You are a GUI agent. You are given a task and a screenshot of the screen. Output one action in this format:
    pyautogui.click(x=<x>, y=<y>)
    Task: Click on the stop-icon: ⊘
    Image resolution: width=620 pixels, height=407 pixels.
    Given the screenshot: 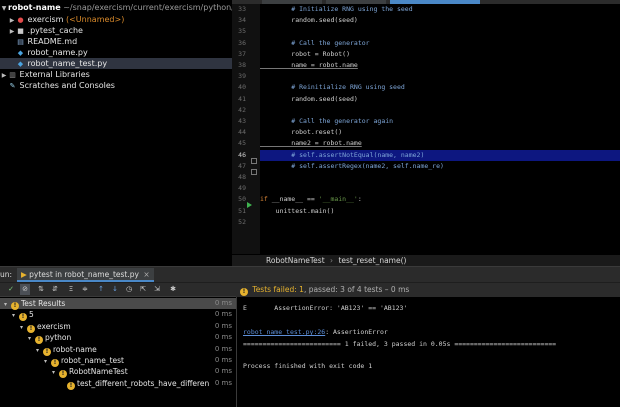 What is the action you would take?
    pyautogui.click(x=25, y=289)
    